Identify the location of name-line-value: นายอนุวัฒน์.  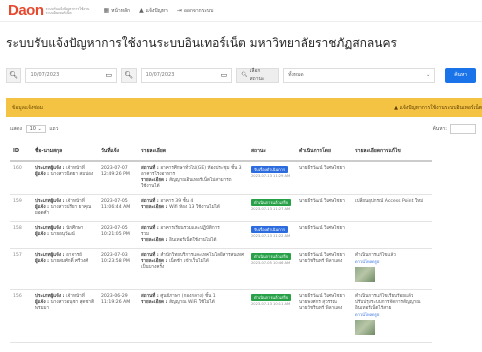
(62, 234).